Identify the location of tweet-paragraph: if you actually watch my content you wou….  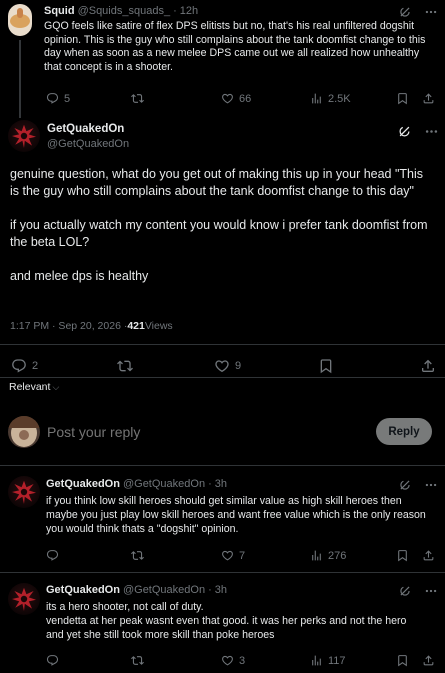
(219, 233).